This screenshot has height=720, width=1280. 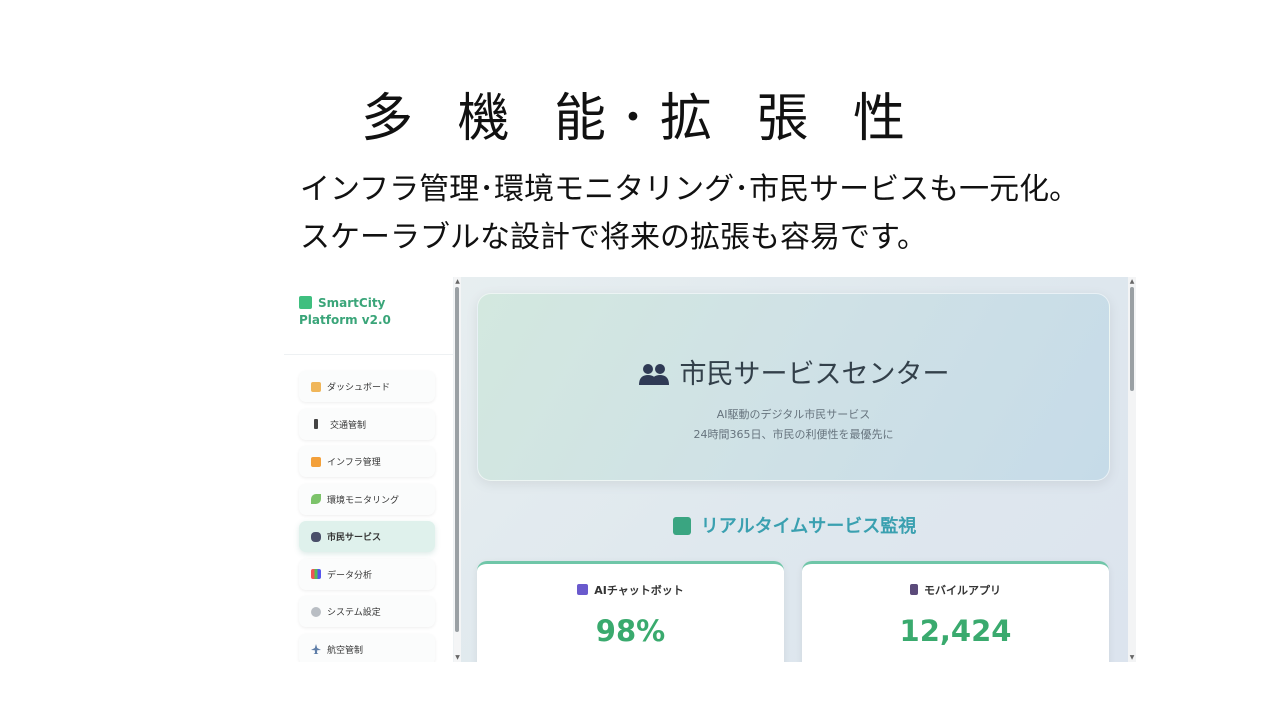 I want to click on metric-label: AIチャットボット, so click(x=639, y=590).